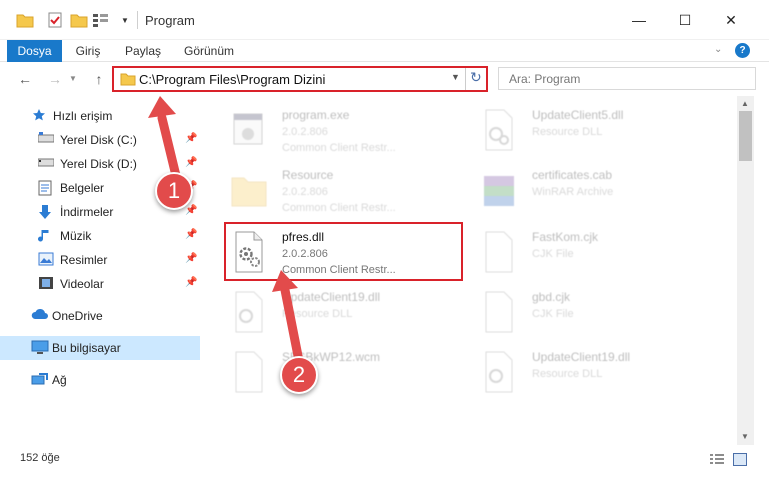  I want to click on scroll-thumb, so click(745, 136).